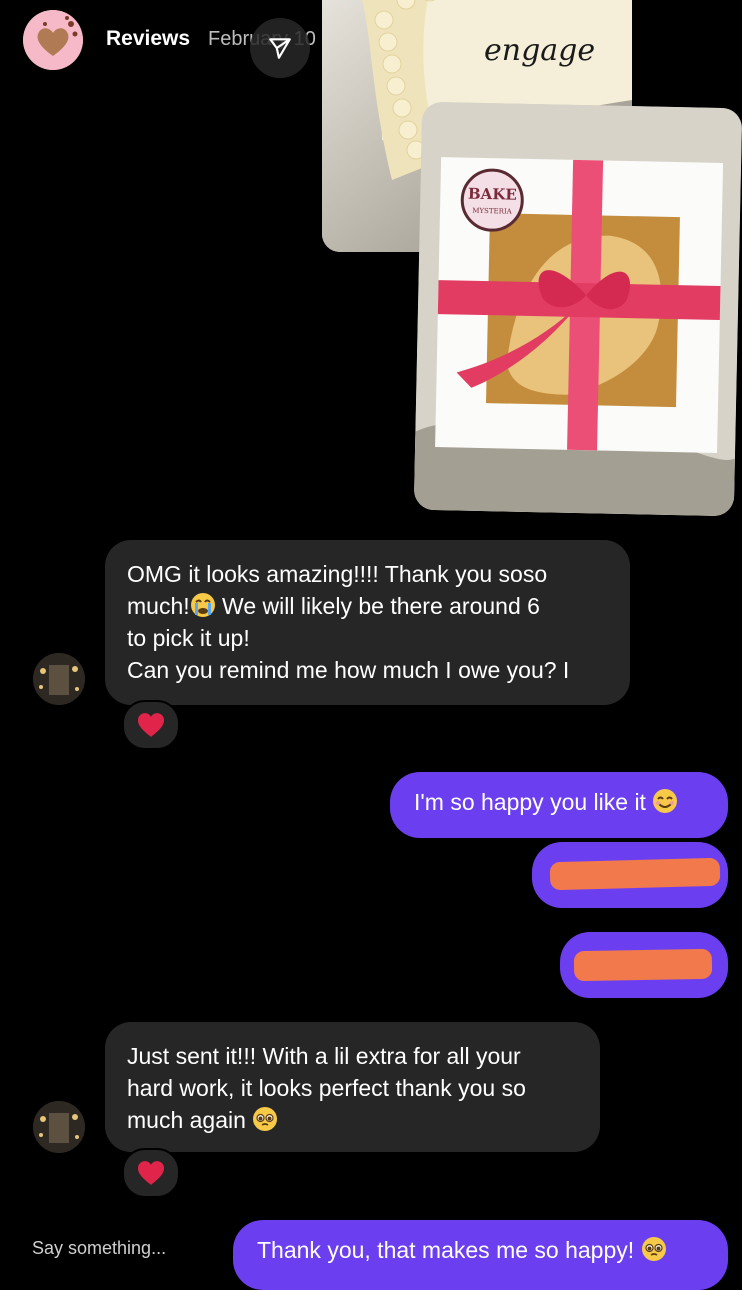 The width and height of the screenshot is (742, 1290). I want to click on cake-inscription: engage, so click(539, 50).